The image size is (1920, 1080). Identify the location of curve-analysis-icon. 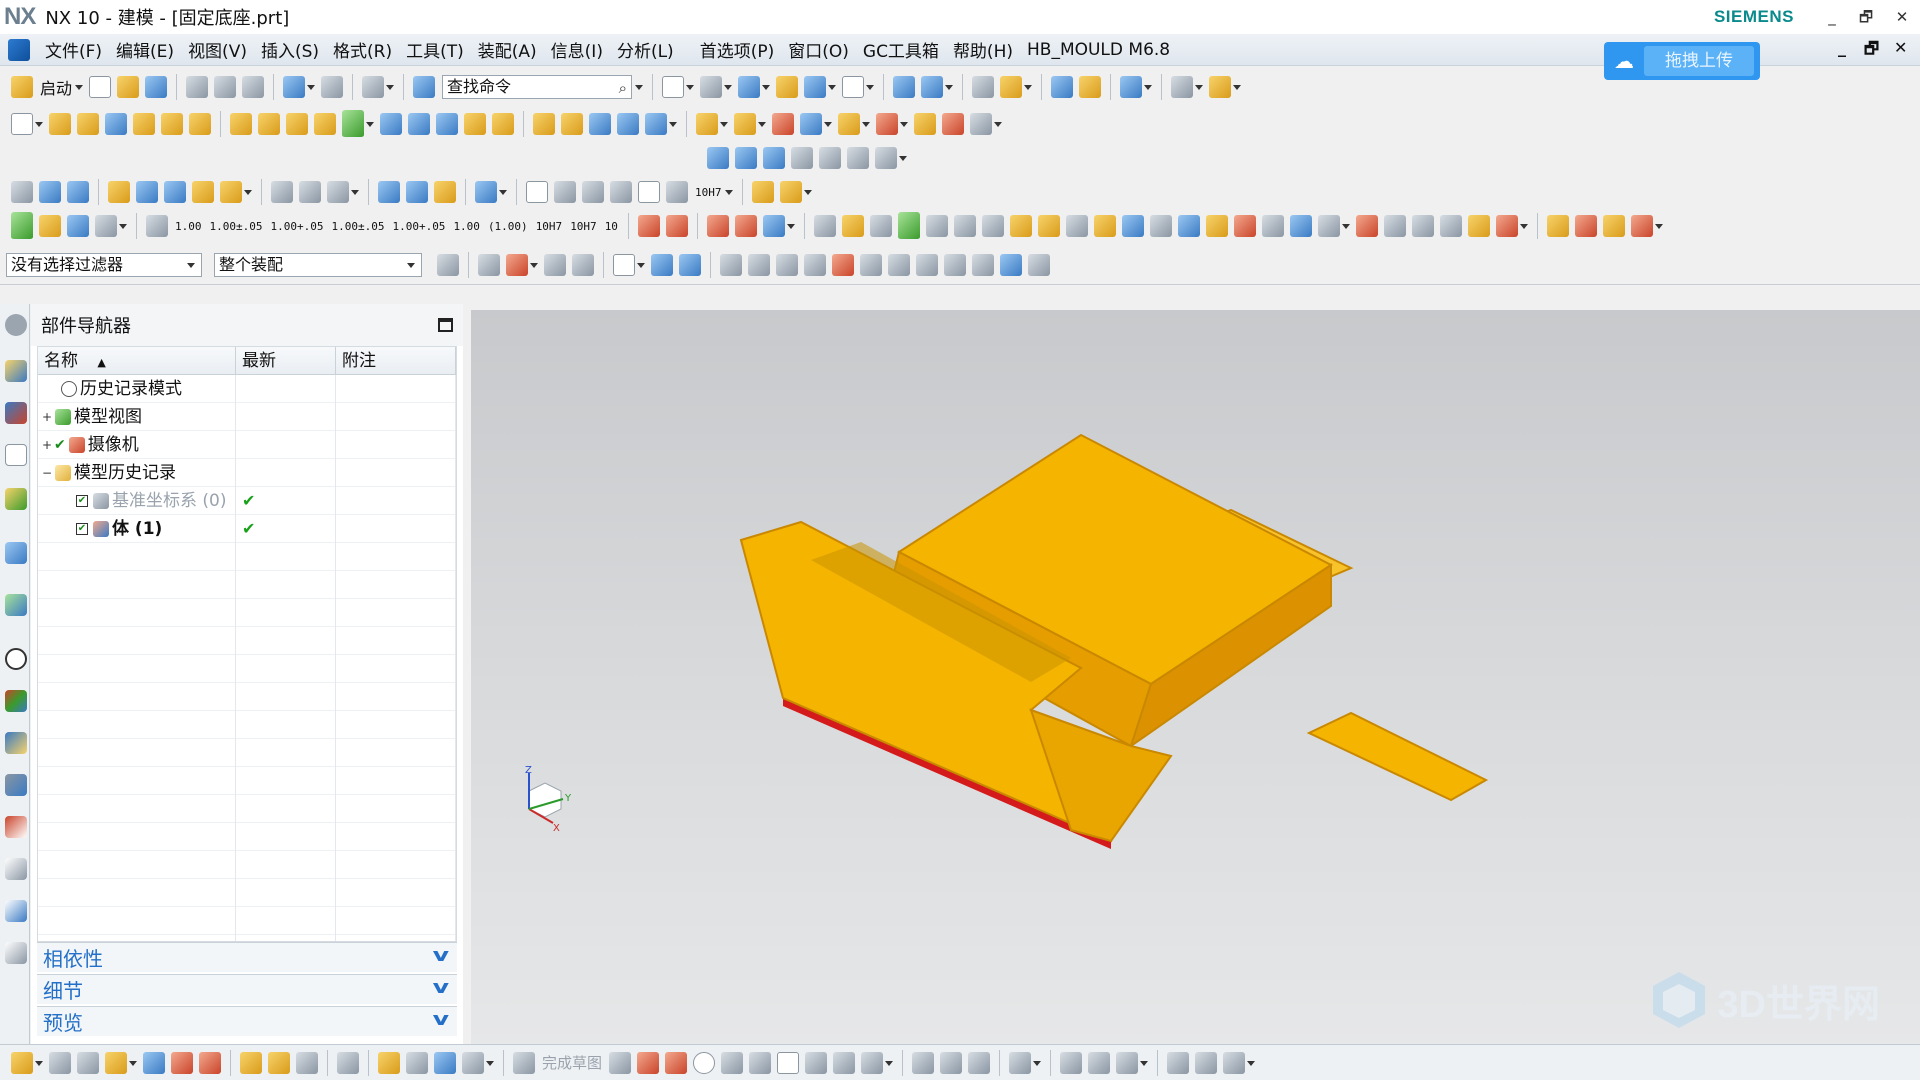
(1585, 226).